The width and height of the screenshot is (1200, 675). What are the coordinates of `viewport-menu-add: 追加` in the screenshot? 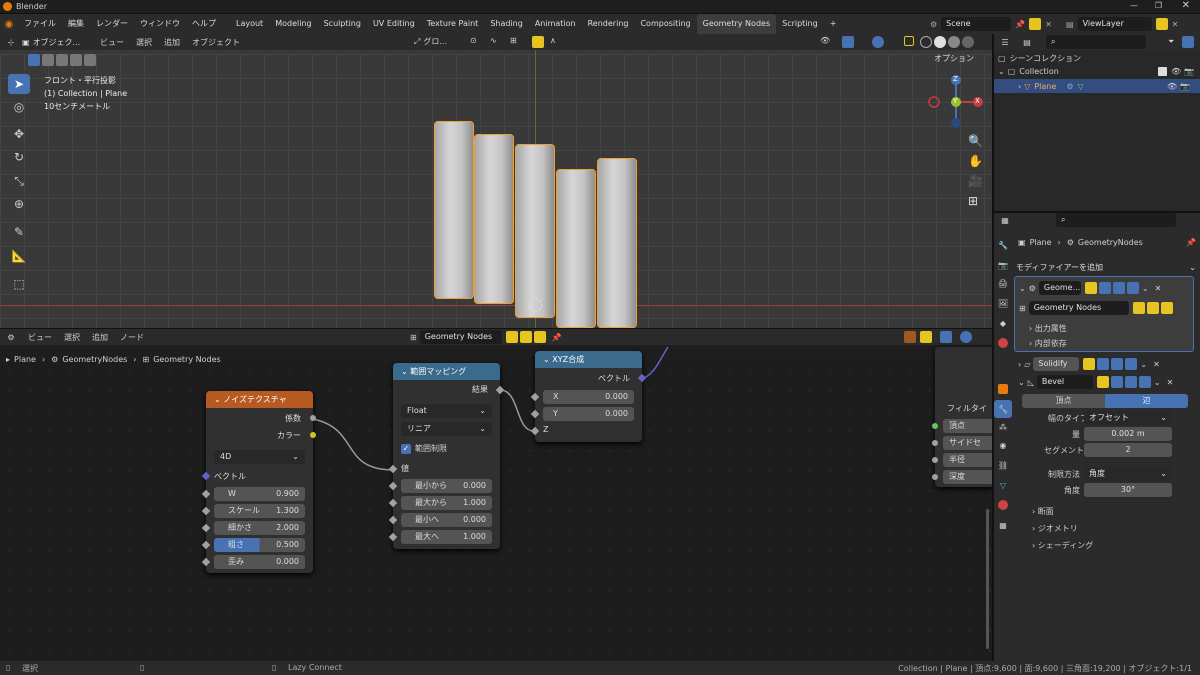 It's located at (172, 42).